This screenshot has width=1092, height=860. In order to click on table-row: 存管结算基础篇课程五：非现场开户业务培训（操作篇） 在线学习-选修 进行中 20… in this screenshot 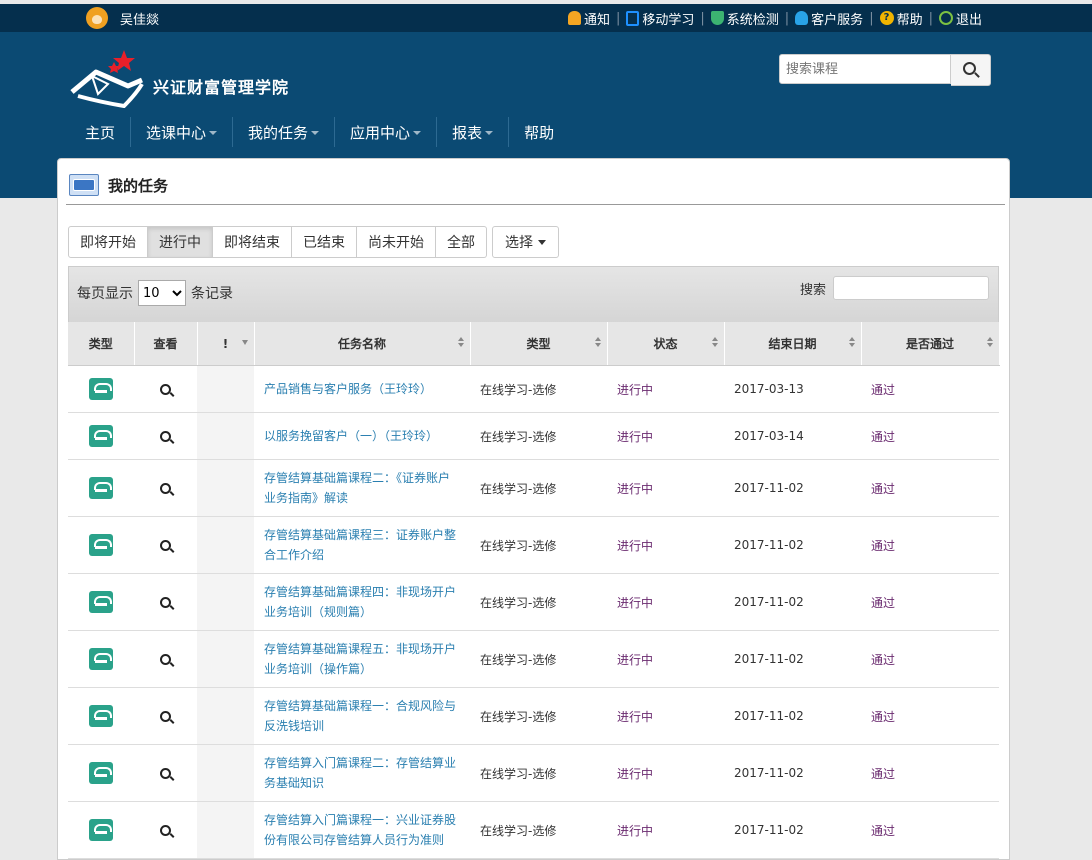, I will do `click(533, 659)`.